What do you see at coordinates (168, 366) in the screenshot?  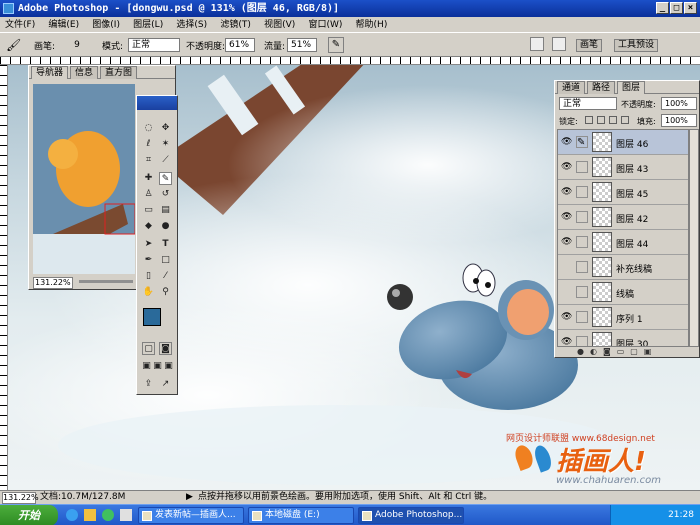 I see `screen-mode-3-icon: ▣` at bounding box center [168, 366].